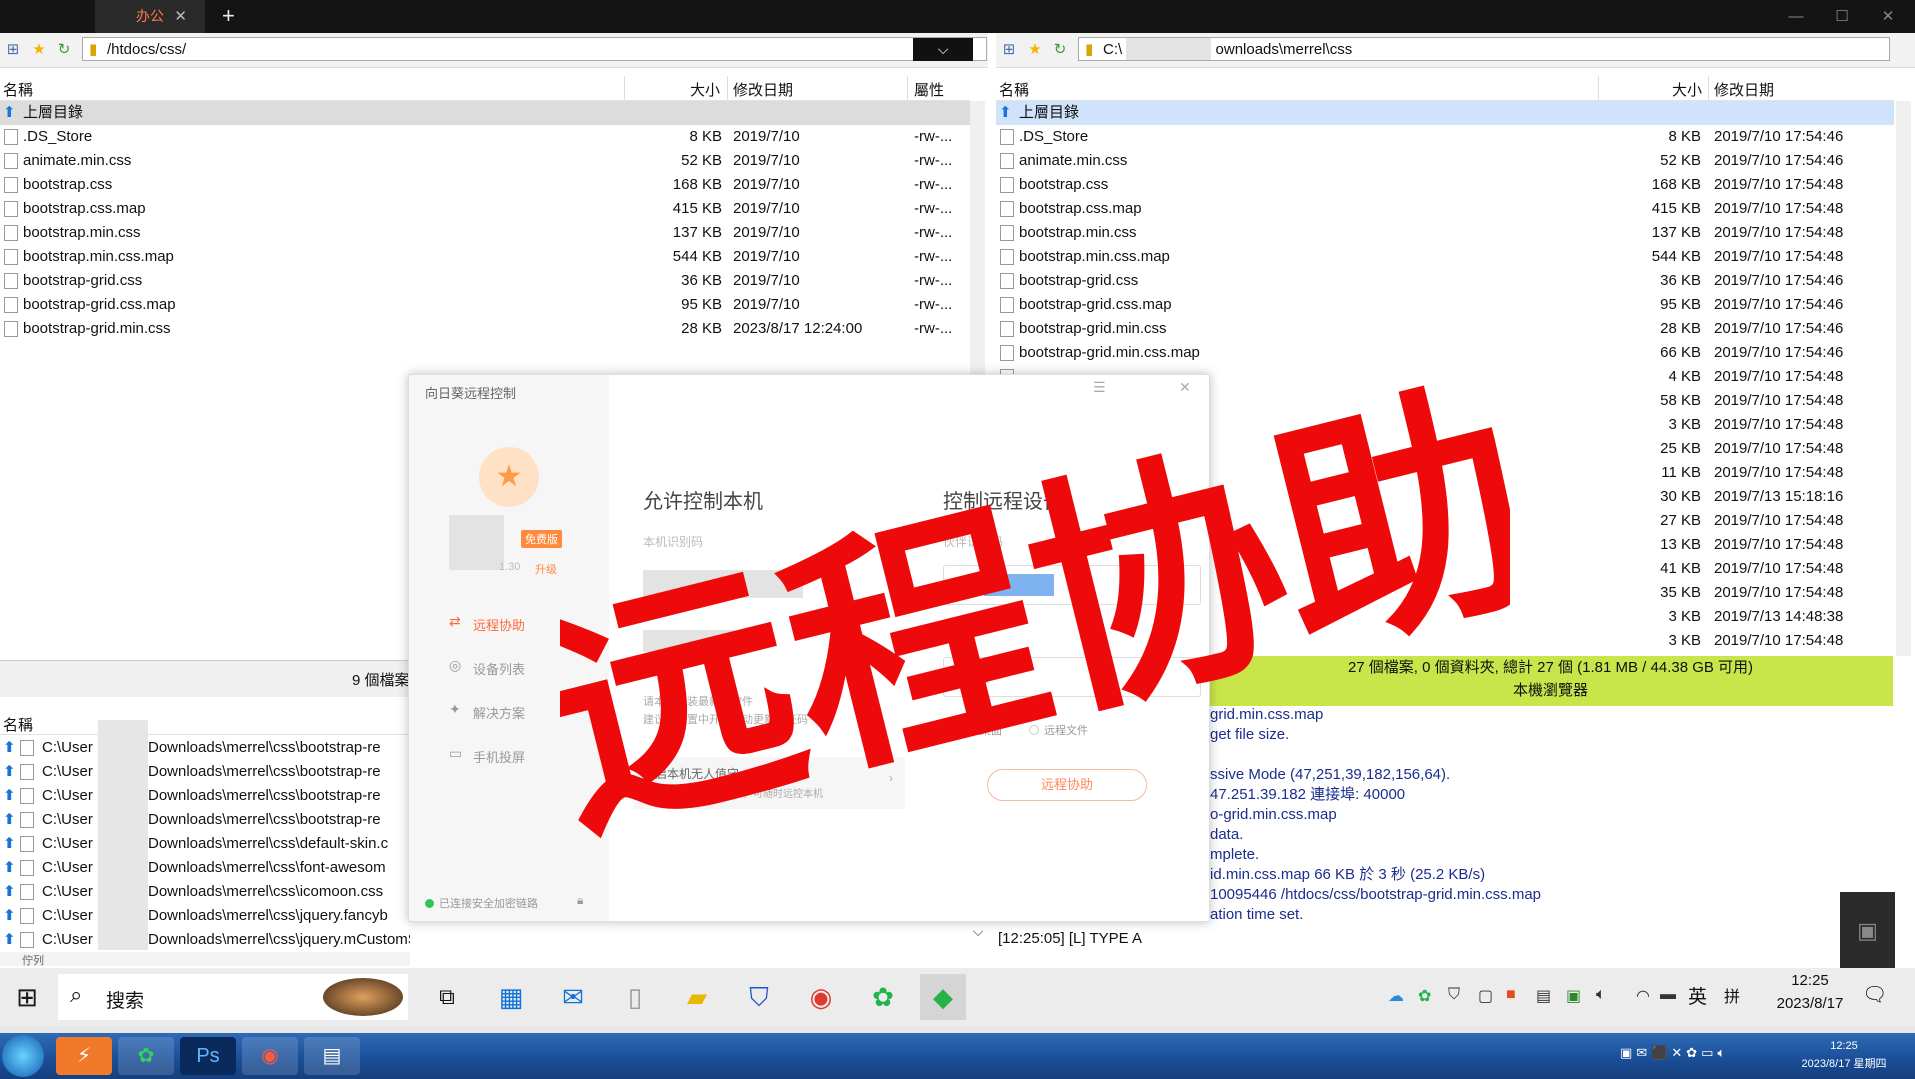  I want to click on nav-screen-cast: 手机投屏, so click(499, 756).